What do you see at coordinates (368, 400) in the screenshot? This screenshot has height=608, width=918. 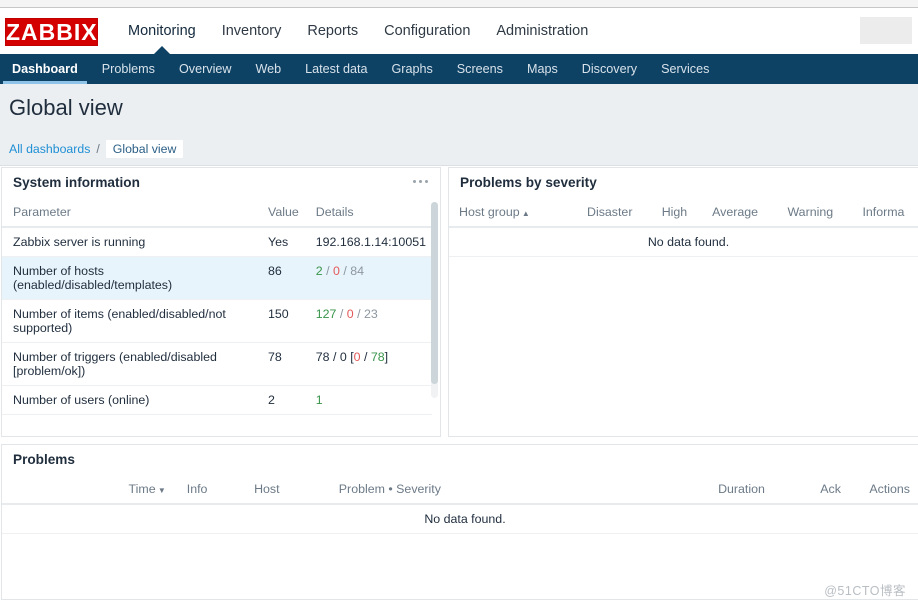 I see `cell-details: 1` at bounding box center [368, 400].